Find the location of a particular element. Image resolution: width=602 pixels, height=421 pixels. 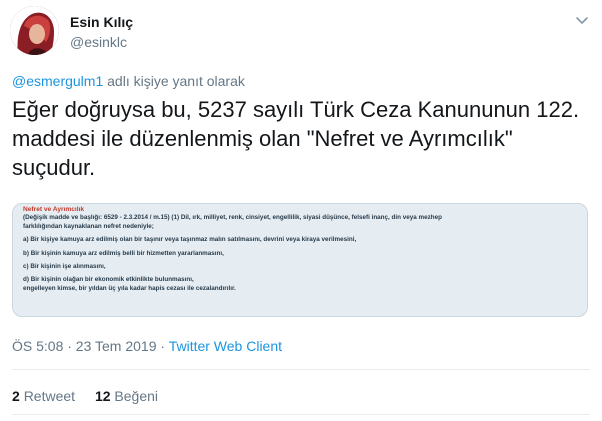

avatar is located at coordinates (34, 30).